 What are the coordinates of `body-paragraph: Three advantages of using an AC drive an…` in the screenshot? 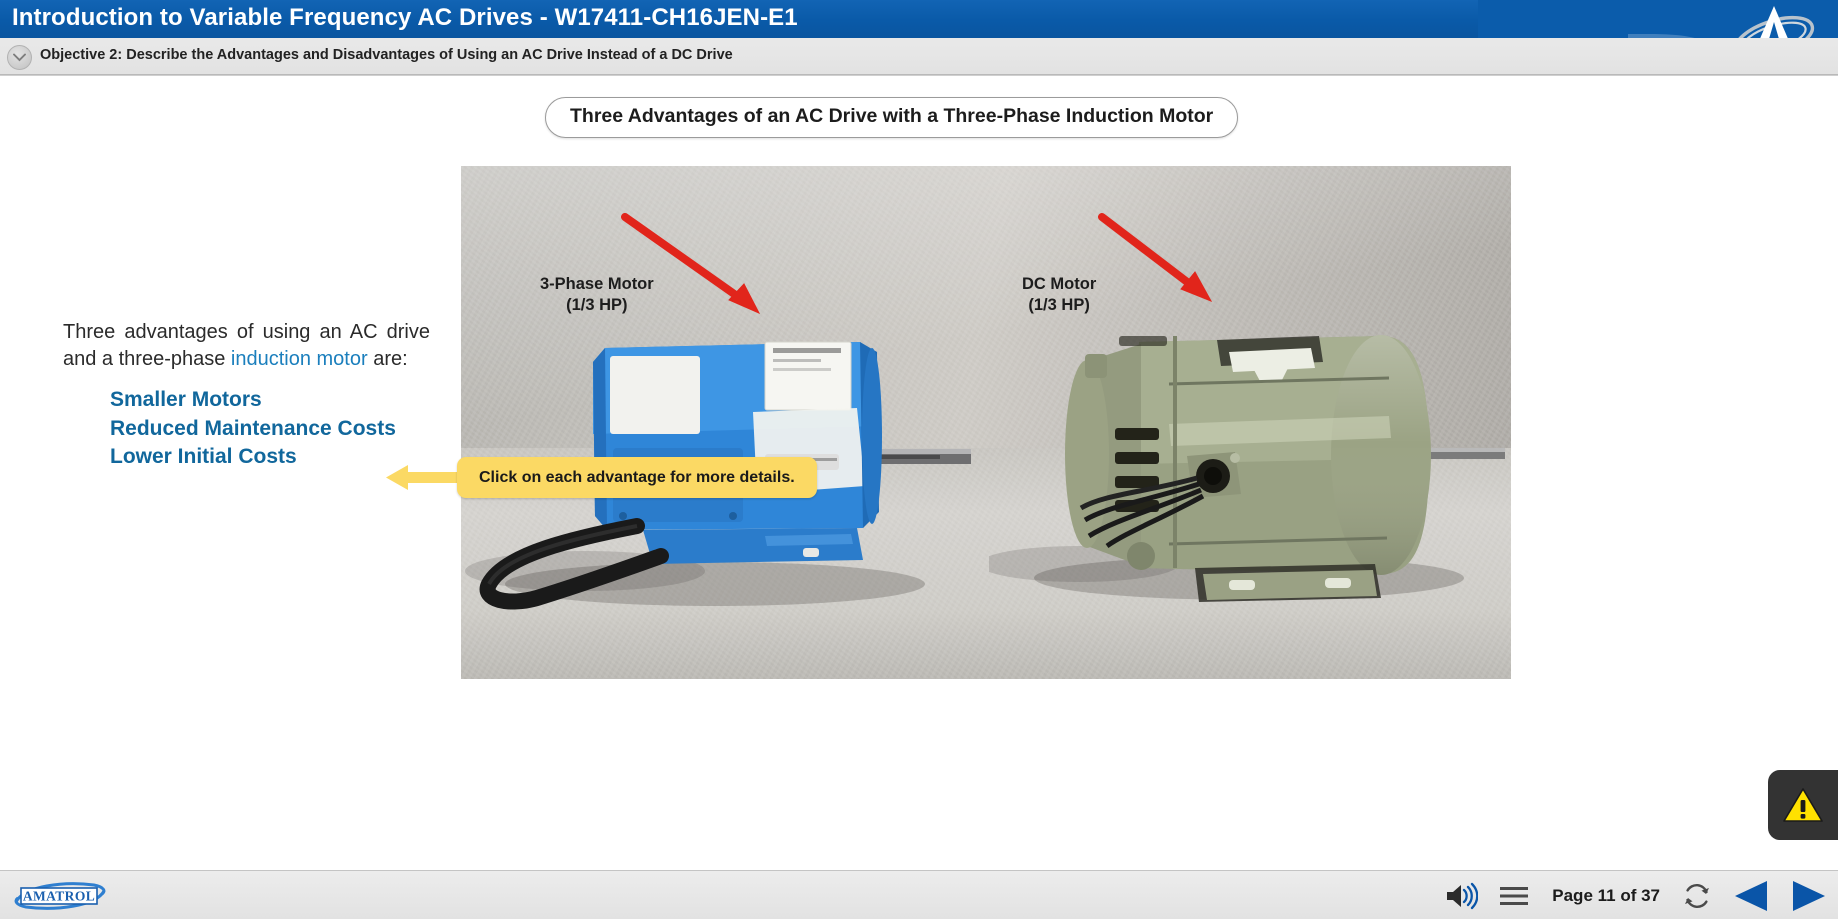 It's located at (246, 346).